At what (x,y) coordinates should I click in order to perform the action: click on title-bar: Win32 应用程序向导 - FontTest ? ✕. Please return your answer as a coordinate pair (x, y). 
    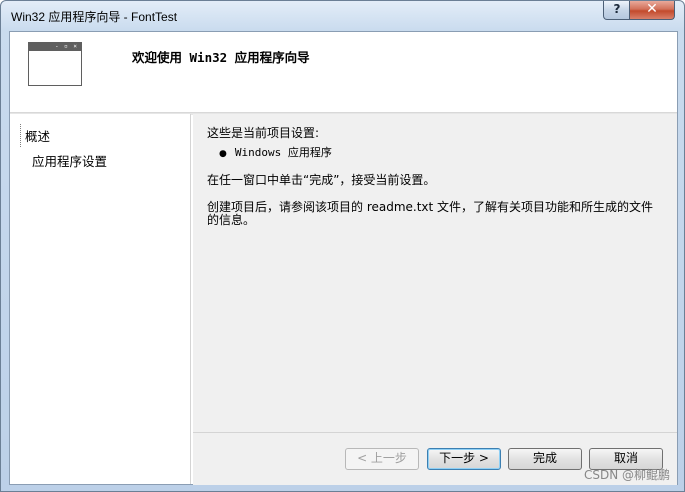
    Looking at the image, I should click on (342, 16).